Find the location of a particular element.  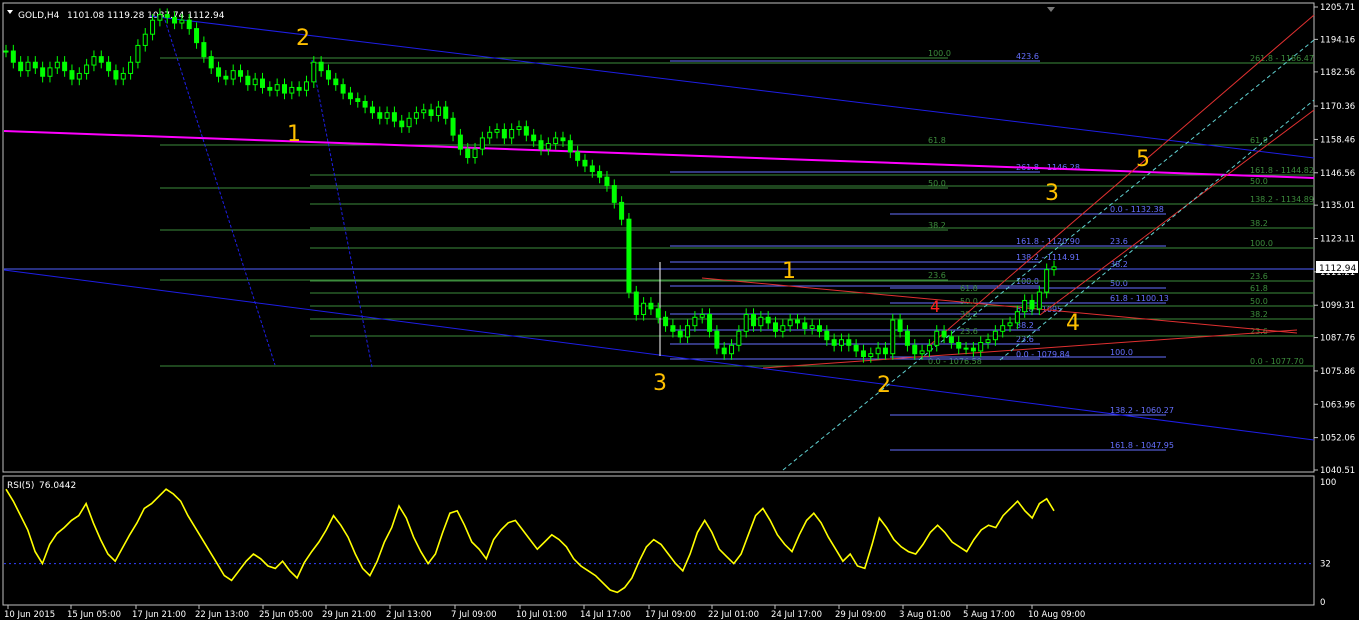

ohlc-readout: 1101.08 1119.28 1087.74 1112.94 is located at coordinates (146, 16).